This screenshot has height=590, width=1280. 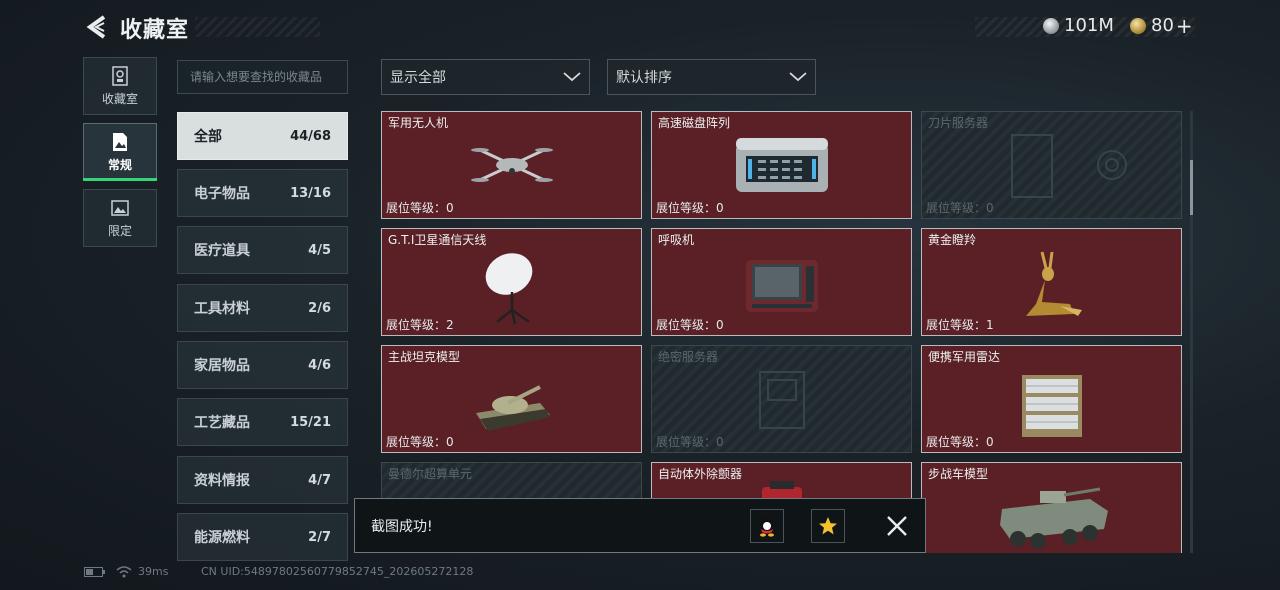 I want to click on qzone-star-icon, so click(x=828, y=526).